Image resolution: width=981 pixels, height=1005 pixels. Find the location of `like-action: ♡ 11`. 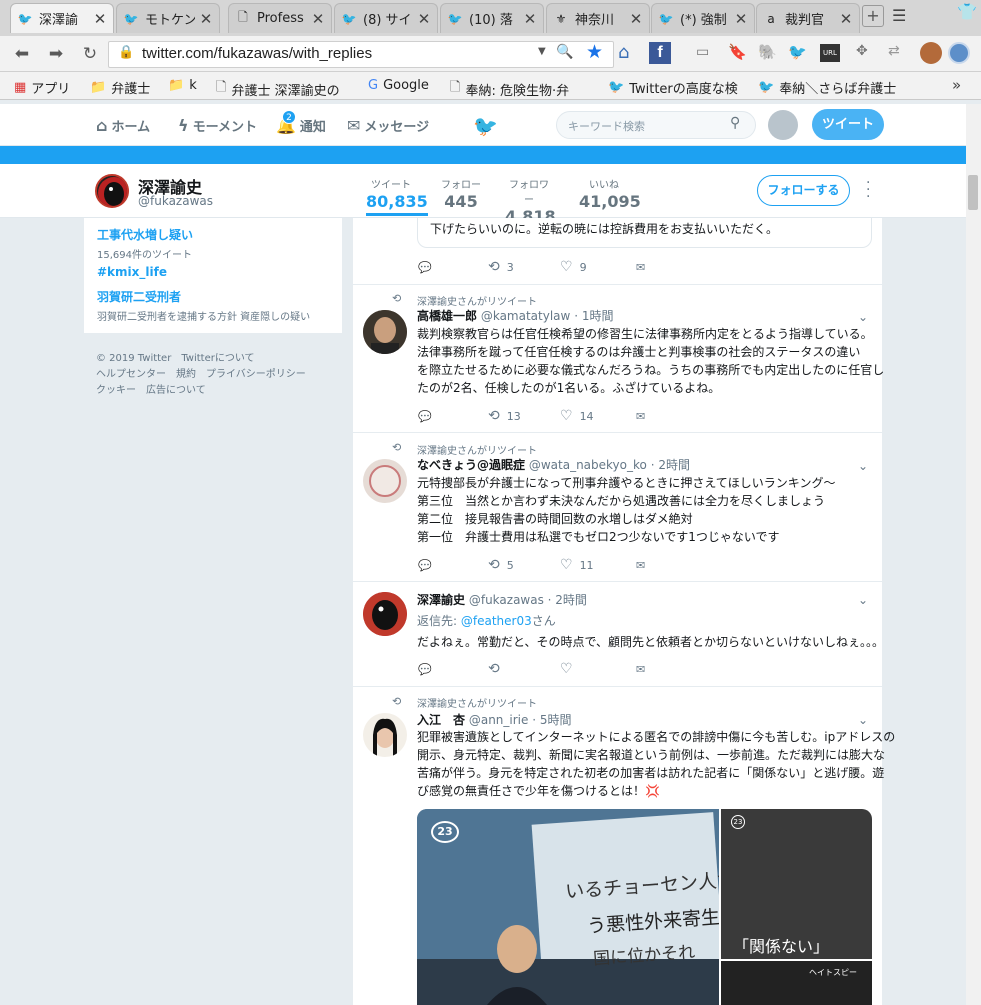

like-action: ♡ 11 is located at coordinates (598, 565).